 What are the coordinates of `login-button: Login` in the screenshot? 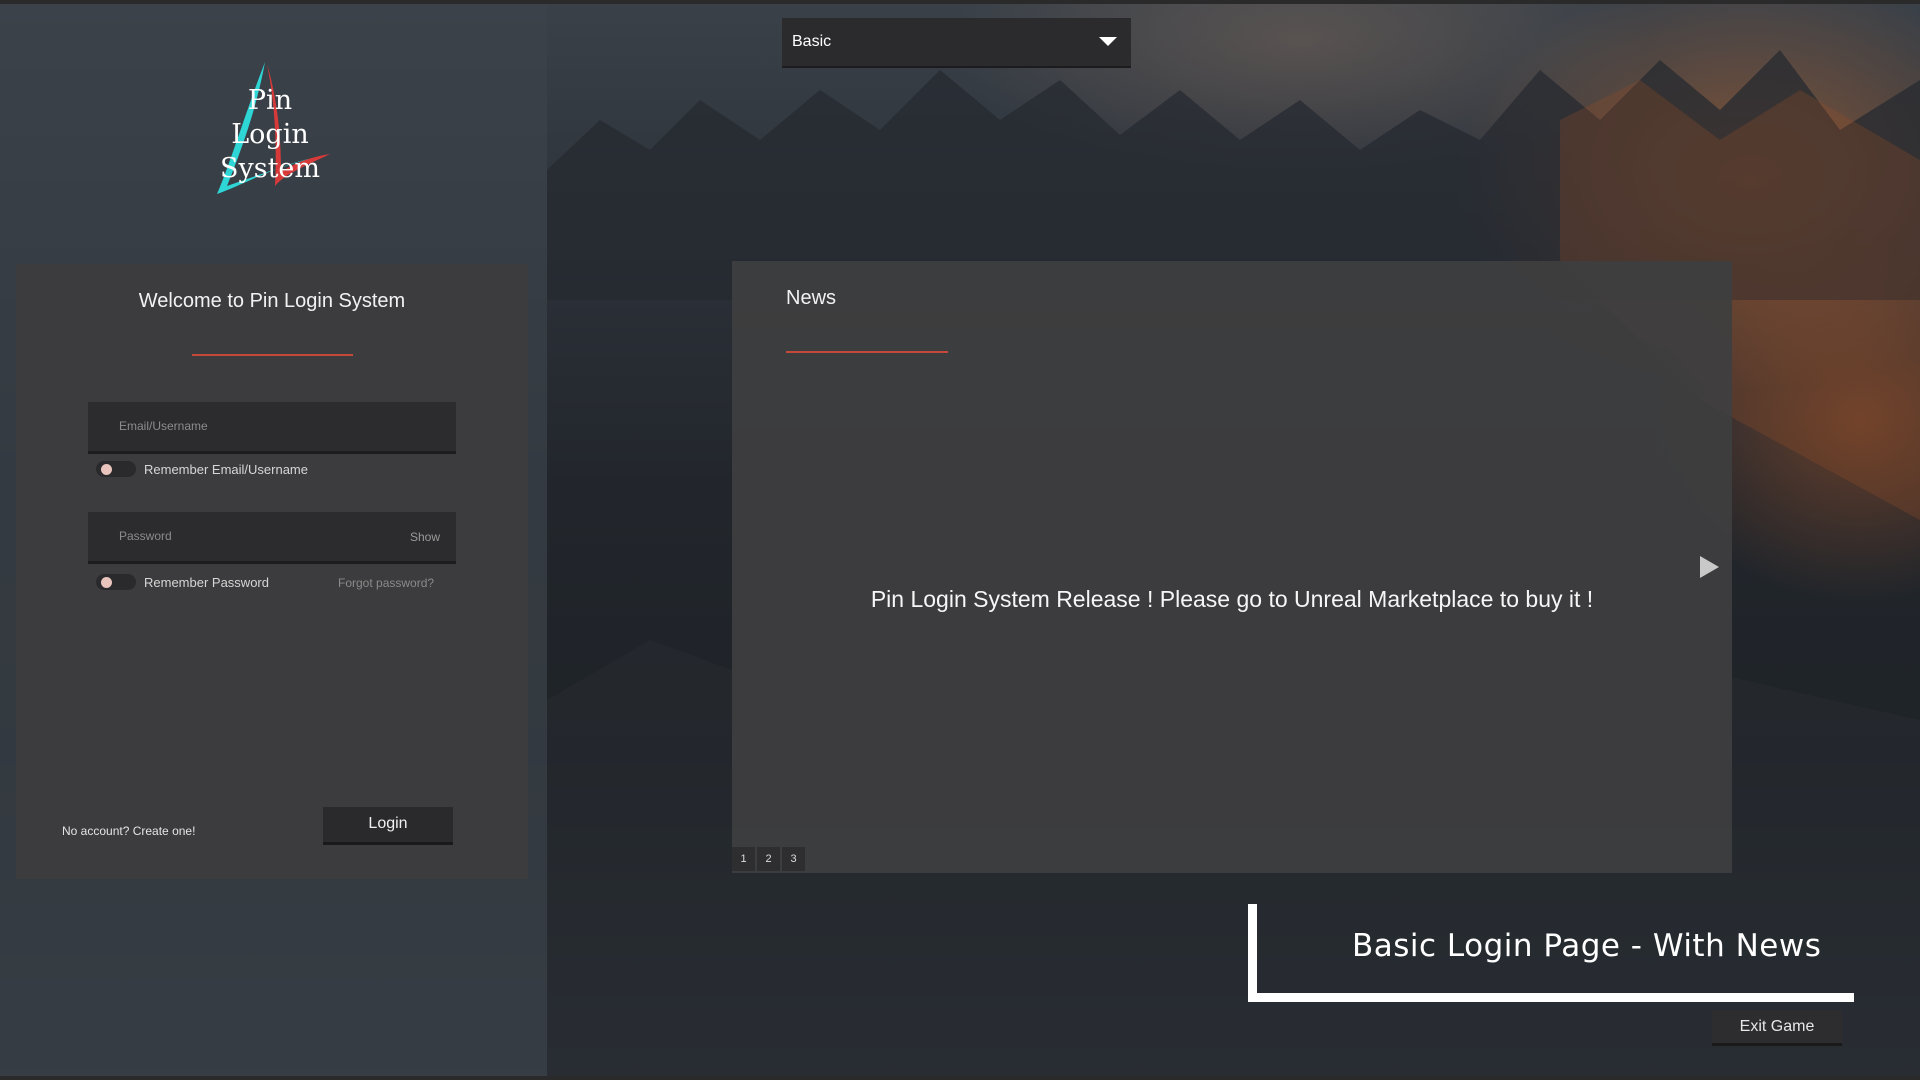 It's located at (388, 826).